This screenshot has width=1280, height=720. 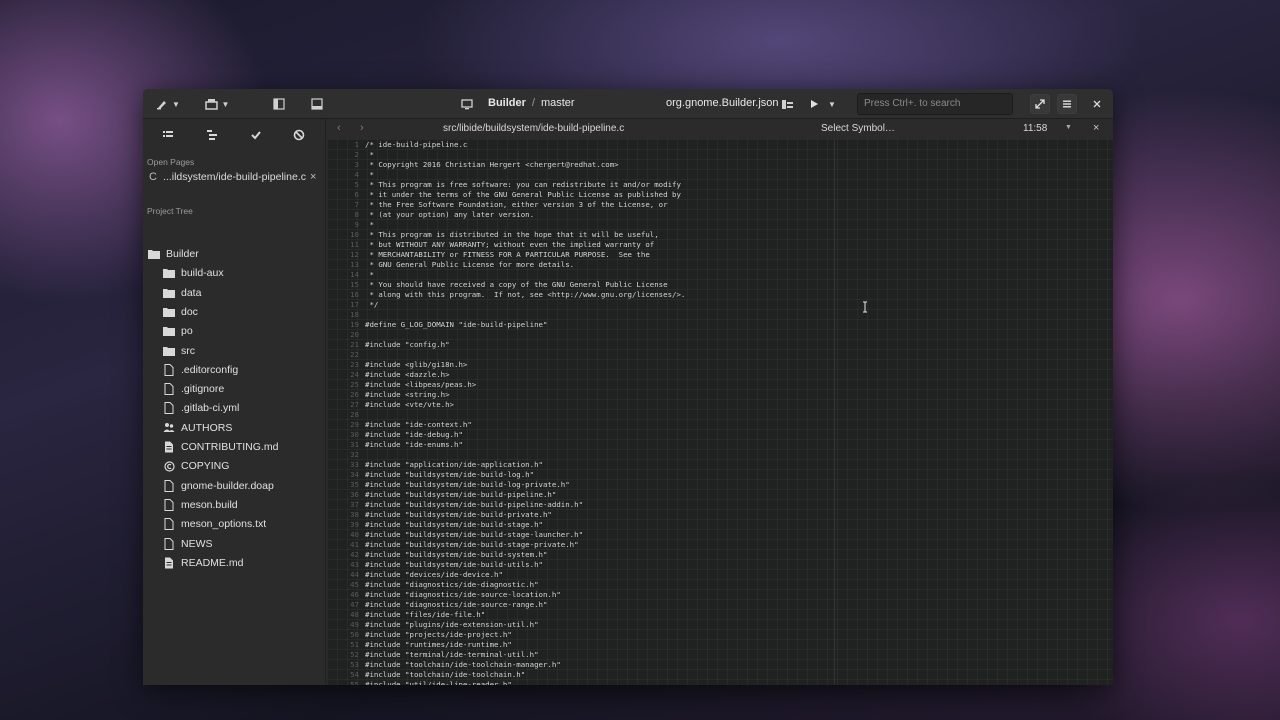 What do you see at coordinates (354, 644) in the screenshot?
I see `line-number: 51` at bounding box center [354, 644].